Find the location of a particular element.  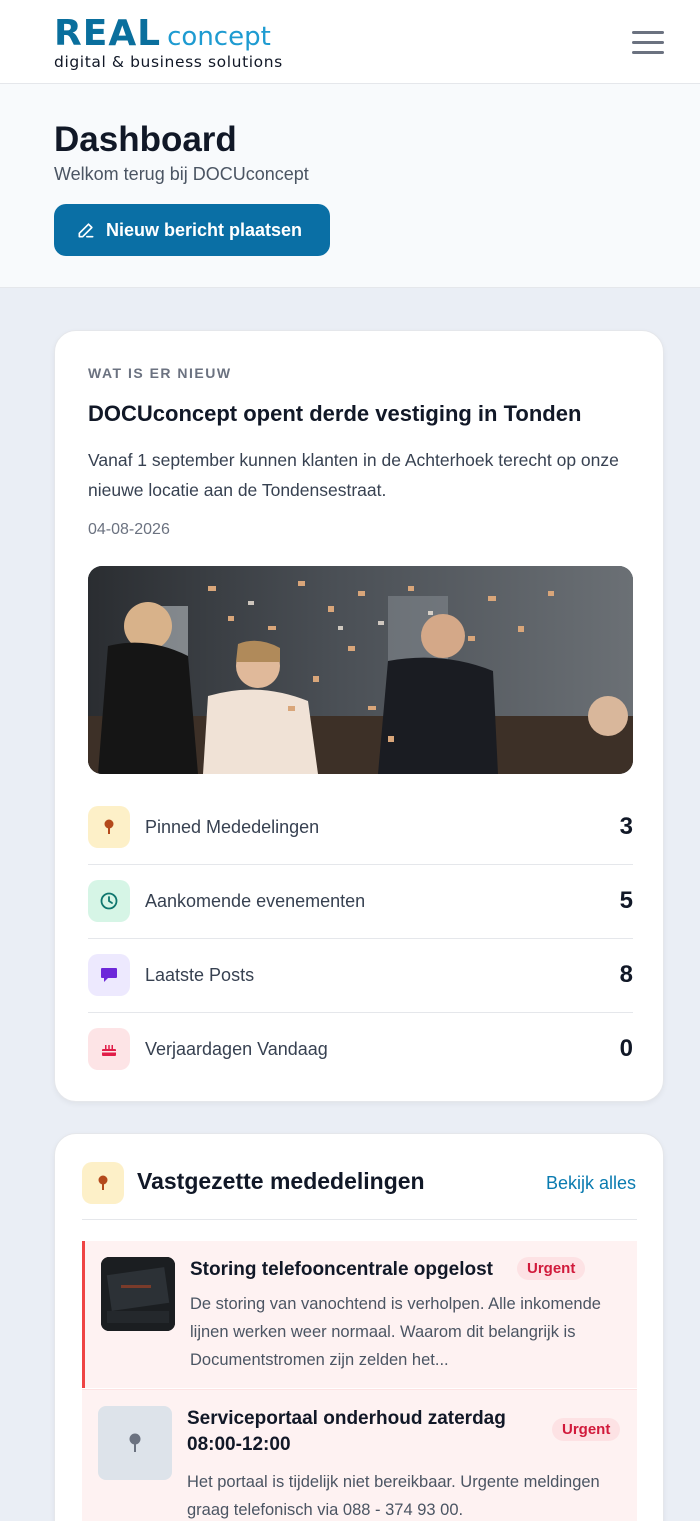

page-title: Dashboard is located at coordinates (145, 139).